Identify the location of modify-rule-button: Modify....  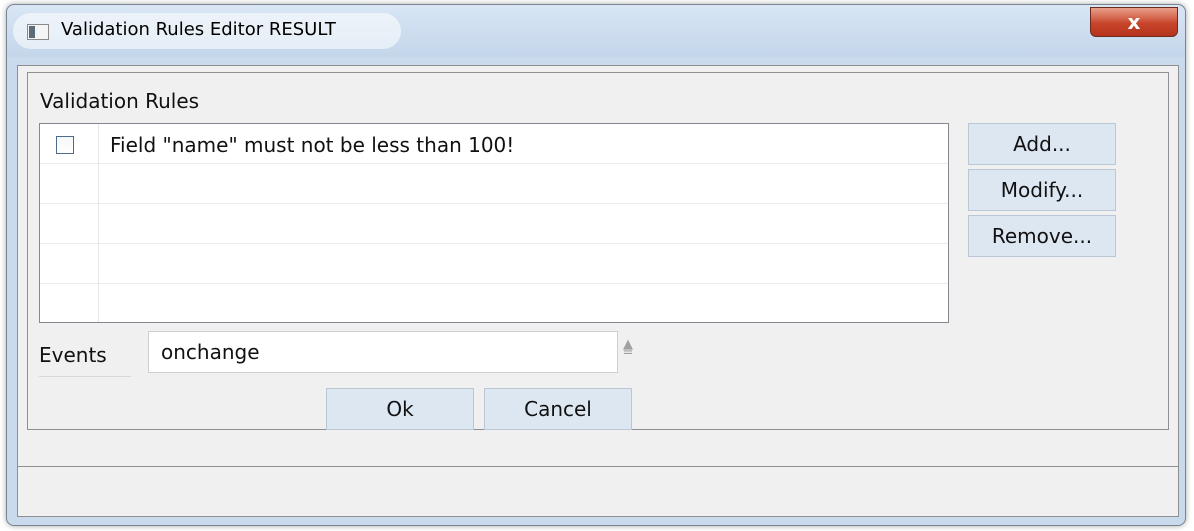
(1042, 190).